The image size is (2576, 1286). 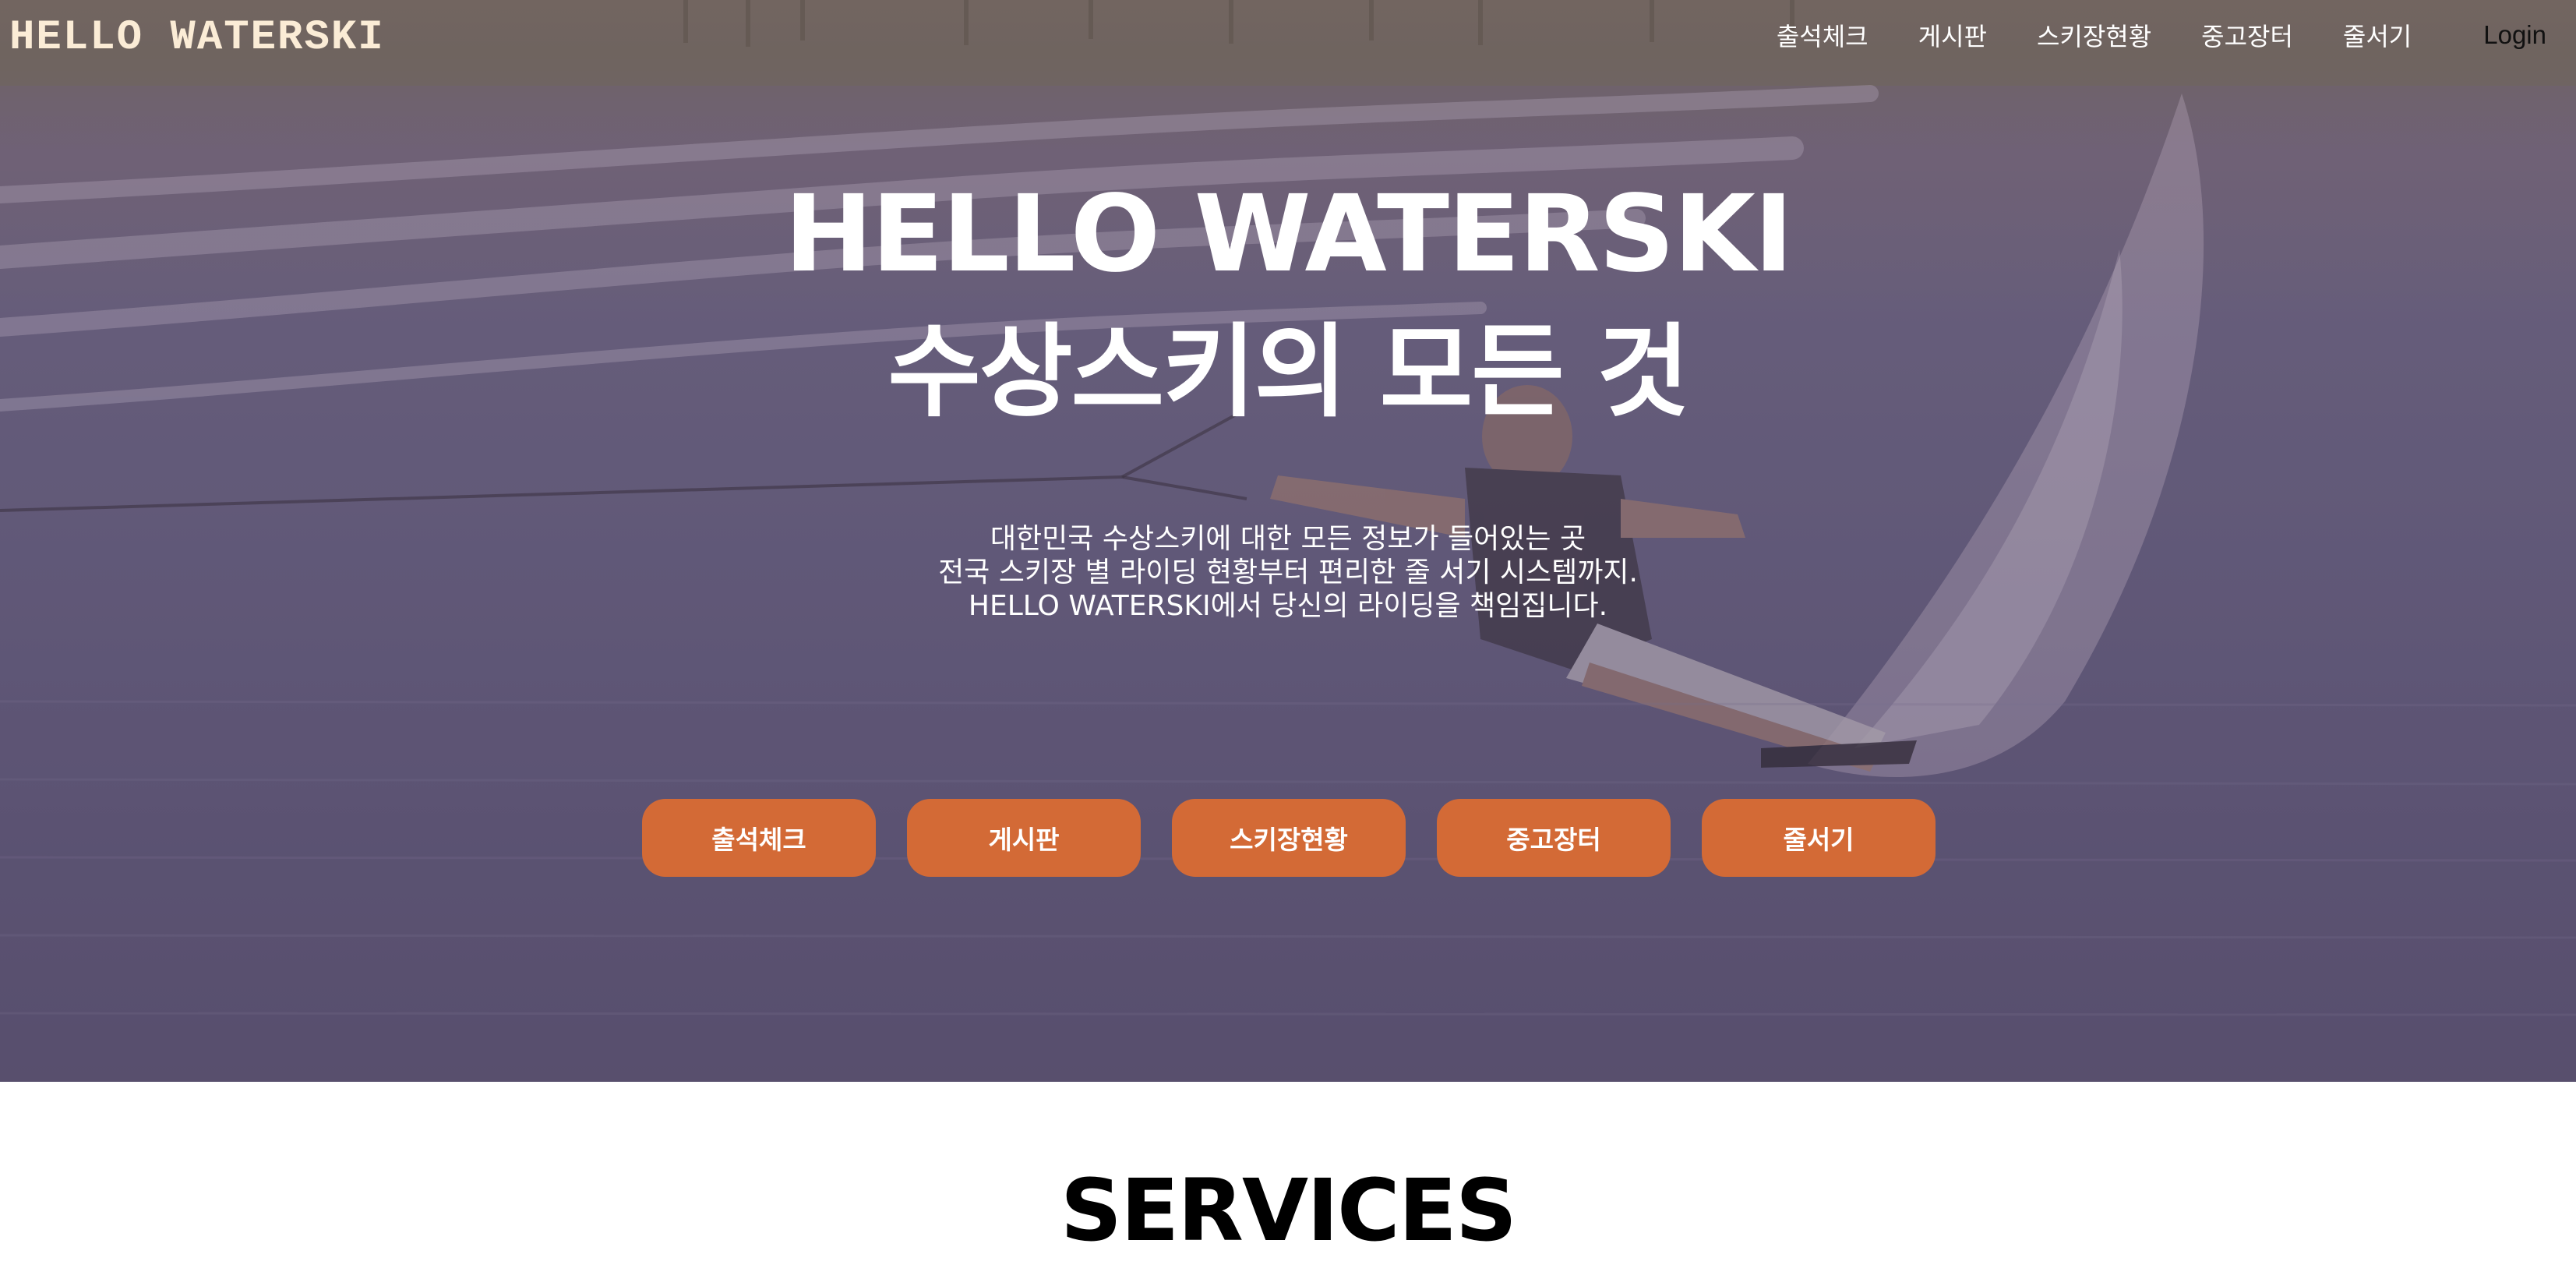 I want to click on hero-description-line: 전국 스키장 별 라이딩 현황부터 편리한 줄 서기 시스템까지., so click(x=1288, y=572).